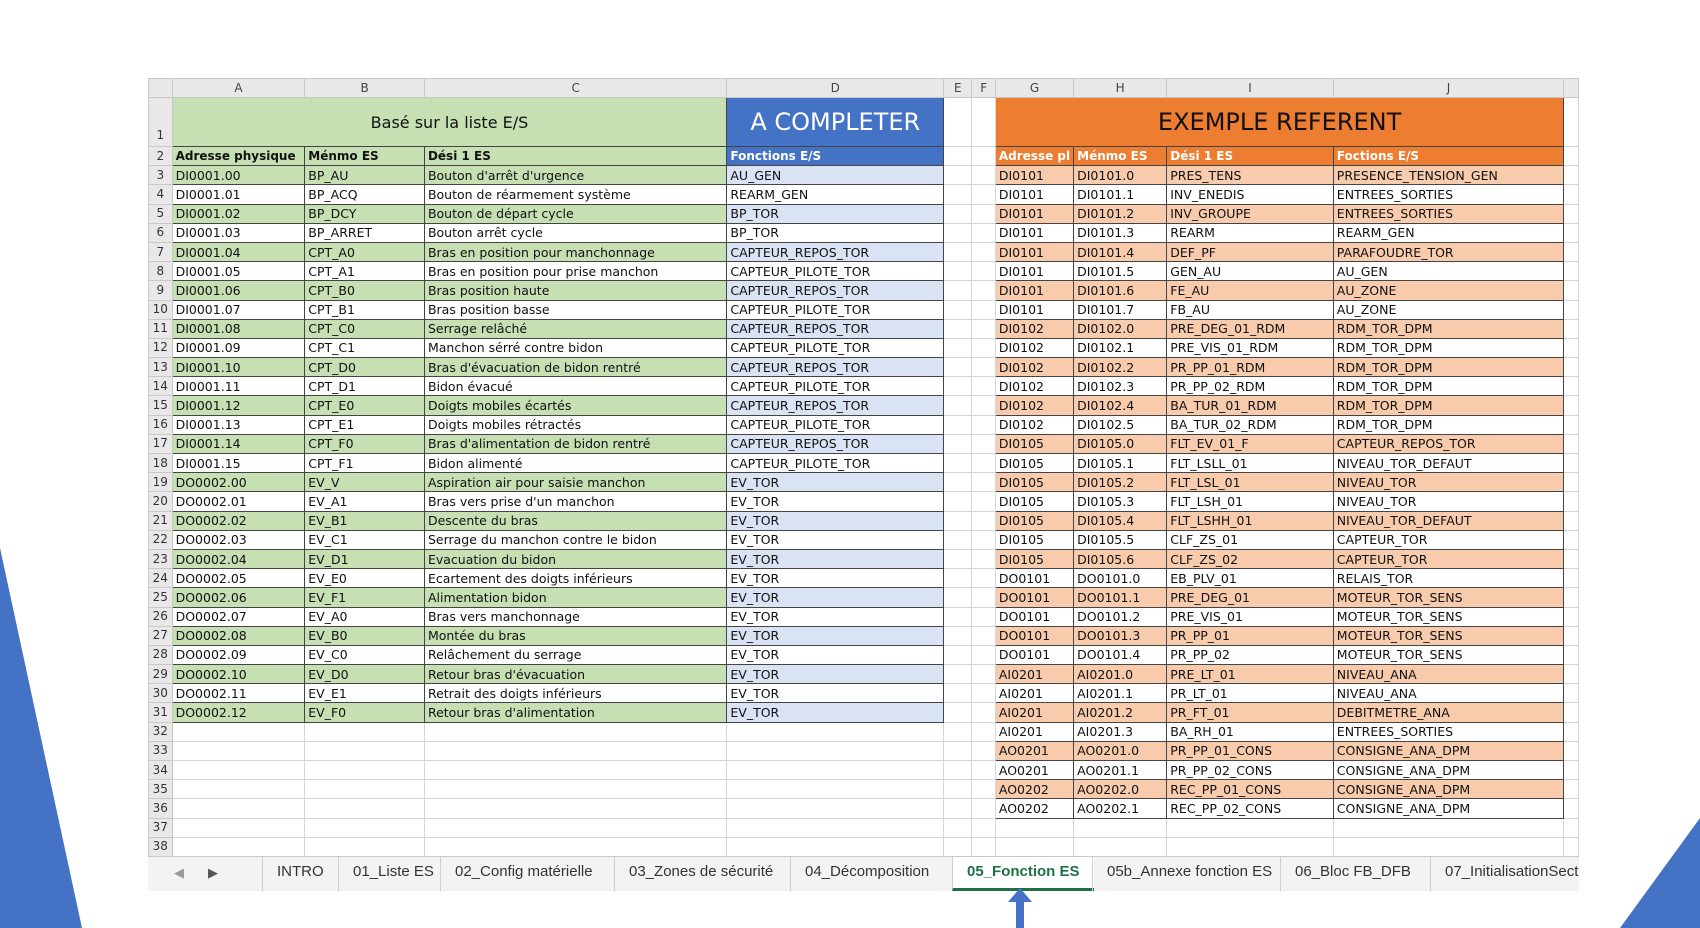  What do you see at coordinates (179, 873) in the screenshot?
I see `chevron-left-icon: ◀` at bounding box center [179, 873].